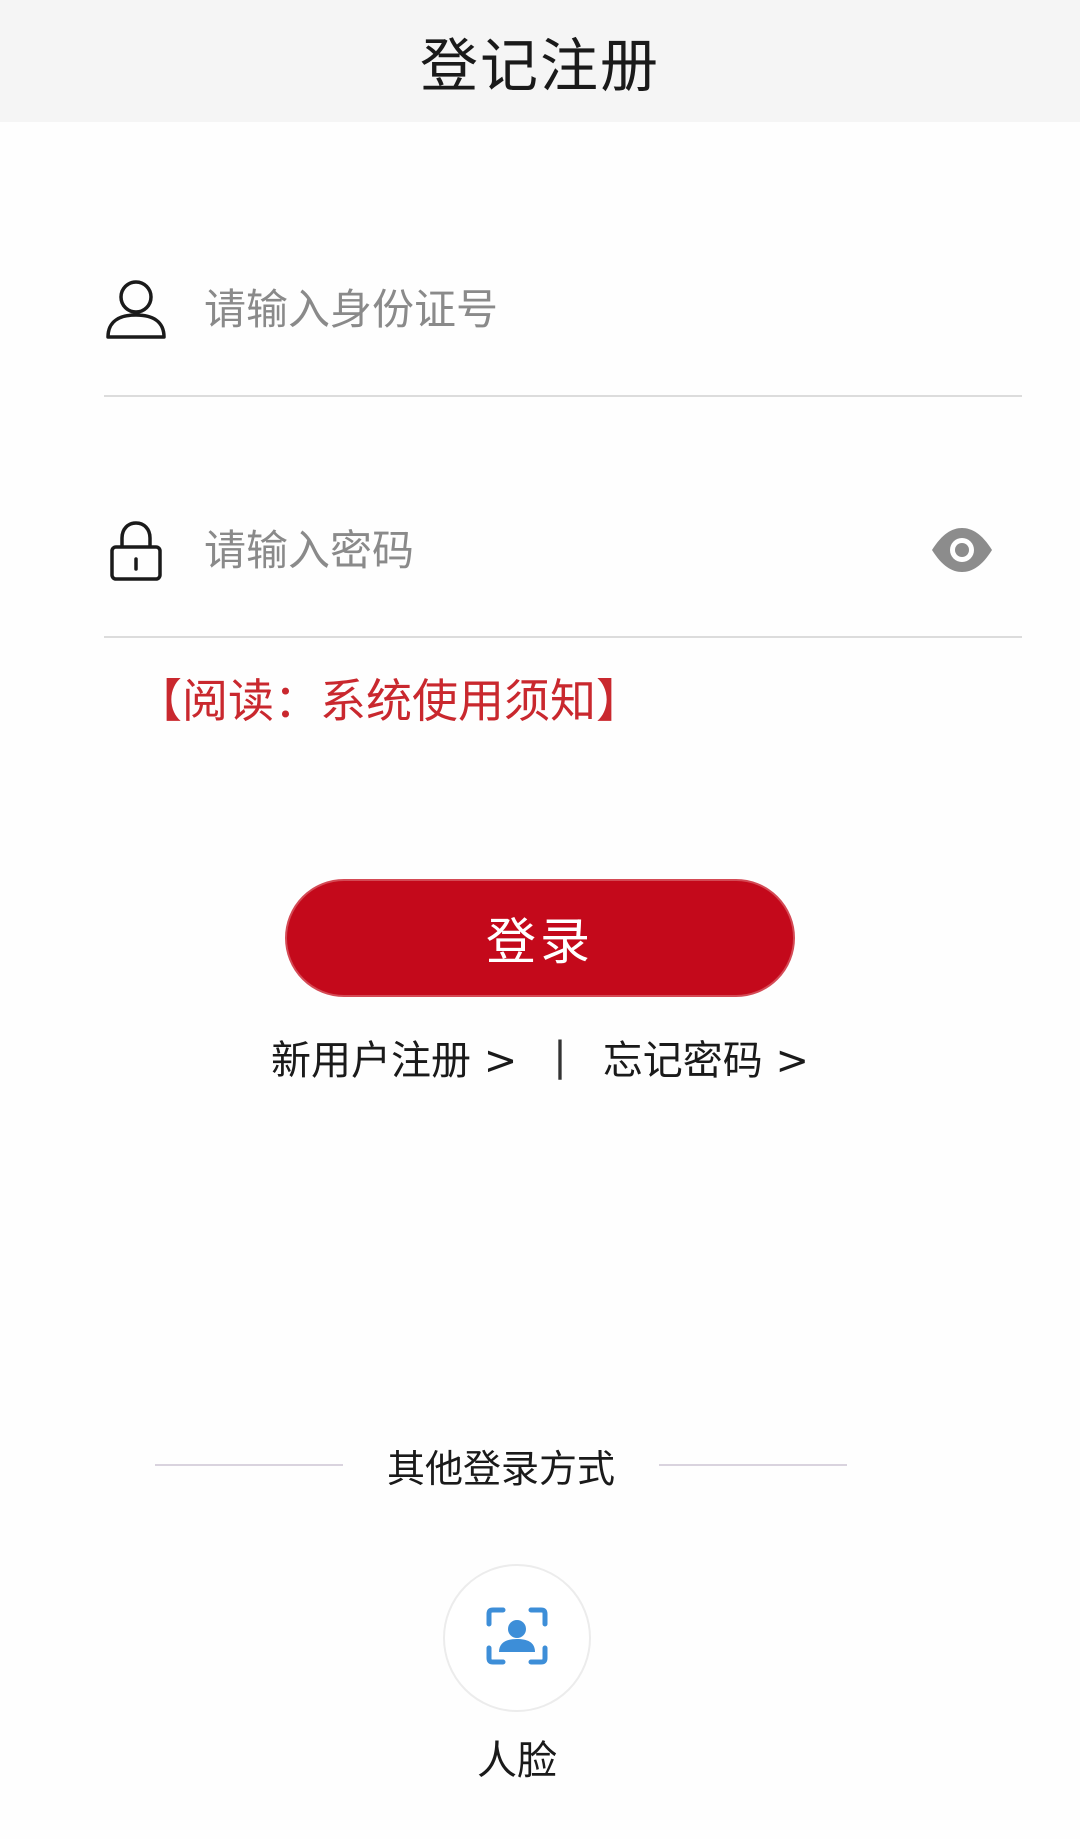  What do you see at coordinates (554, 309) in the screenshot?
I see `id-number-input` at bounding box center [554, 309].